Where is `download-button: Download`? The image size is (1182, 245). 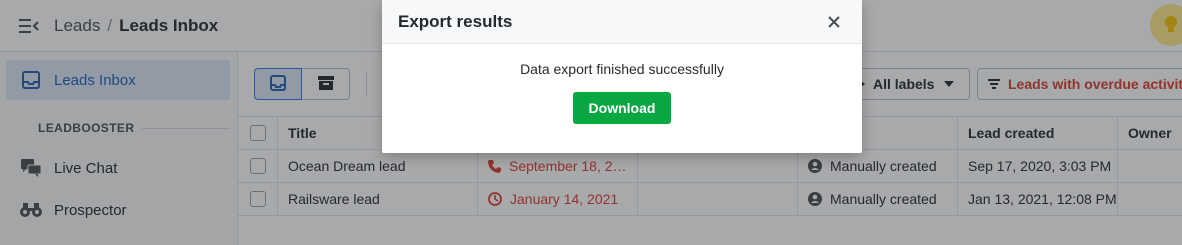 download-button: Download is located at coordinates (622, 108).